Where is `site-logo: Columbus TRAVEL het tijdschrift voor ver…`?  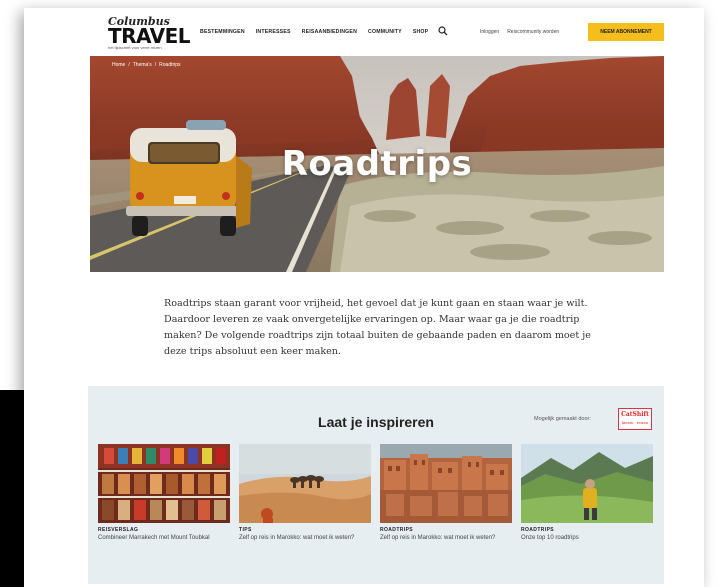 site-logo: Columbus TRAVEL het tijdschrift voor ver… is located at coordinates (149, 34).